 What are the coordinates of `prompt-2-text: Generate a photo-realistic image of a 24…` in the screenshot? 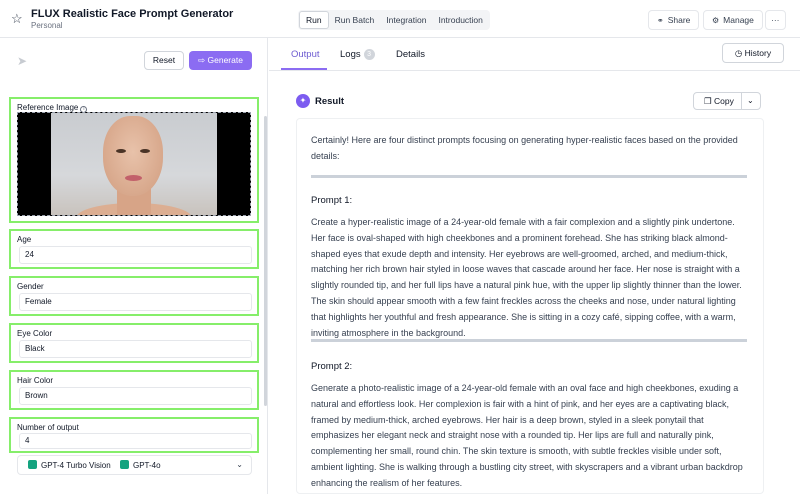 It's located at (527, 435).